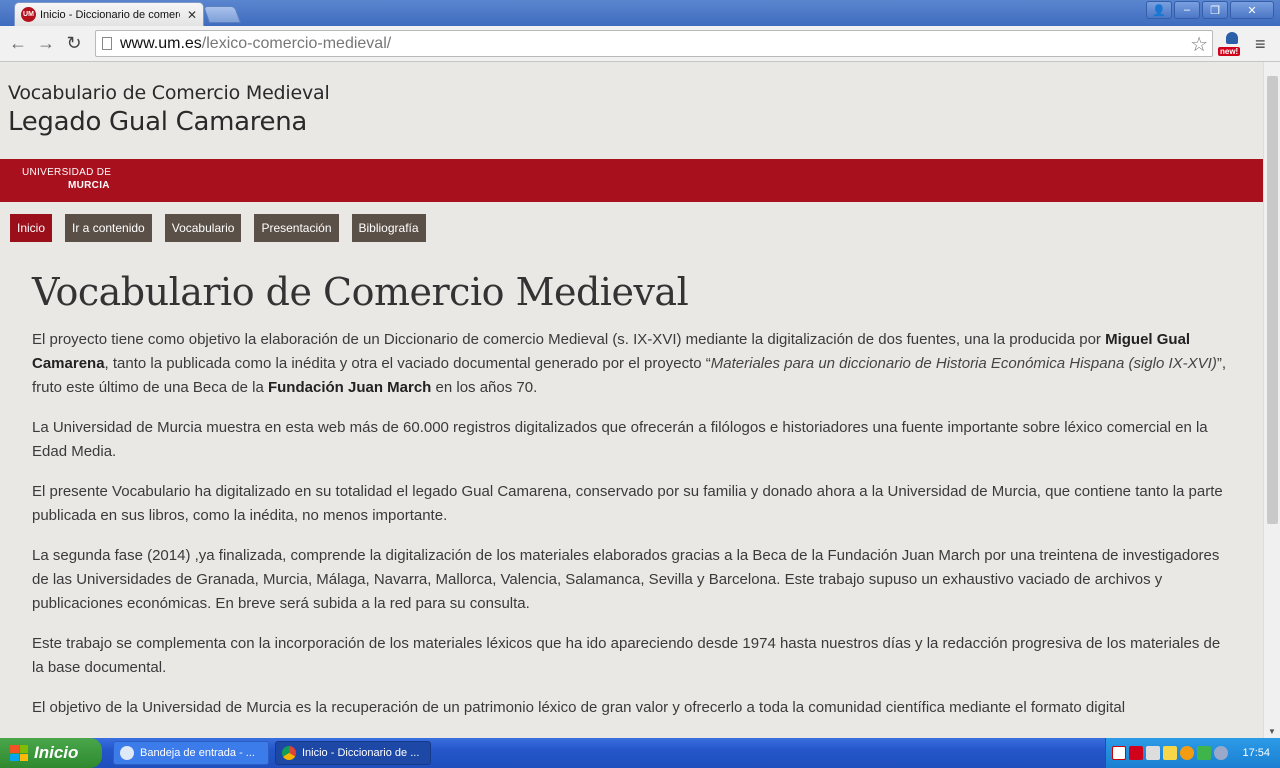 This screenshot has height=768, width=1280. I want to click on tab-close-icon: ✕, so click(192, 15).